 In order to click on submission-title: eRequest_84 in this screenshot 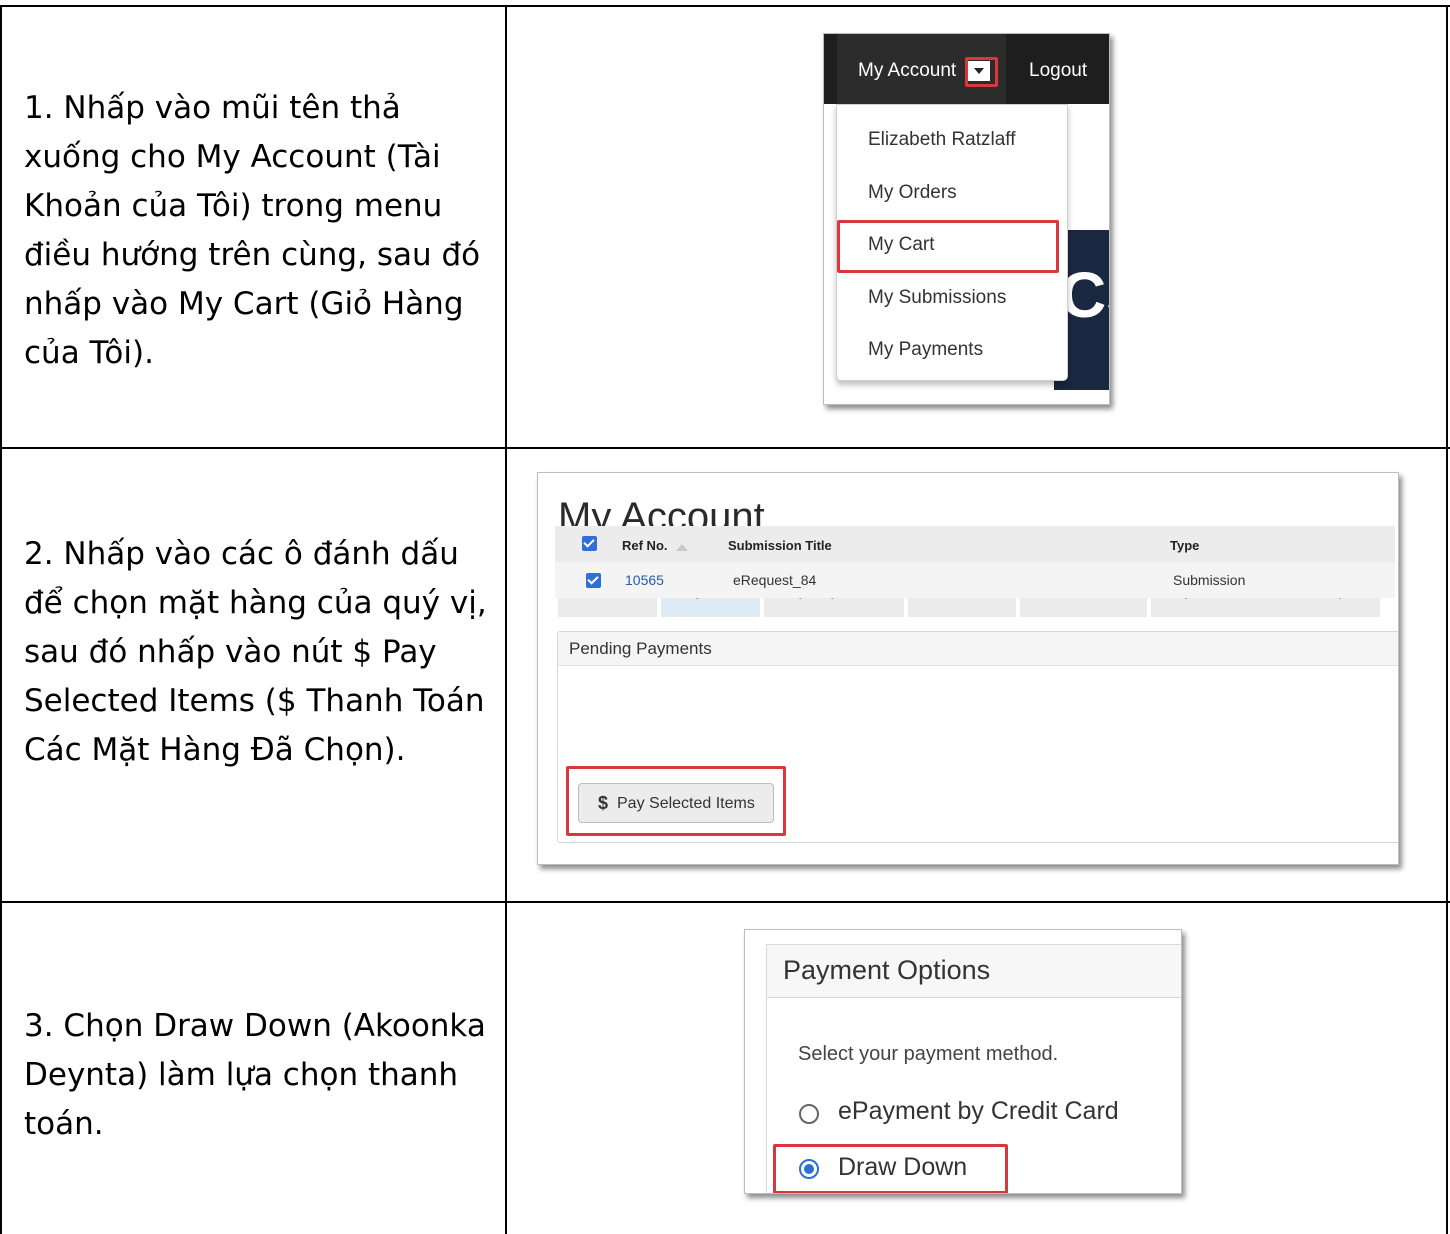, I will do `click(775, 580)`.